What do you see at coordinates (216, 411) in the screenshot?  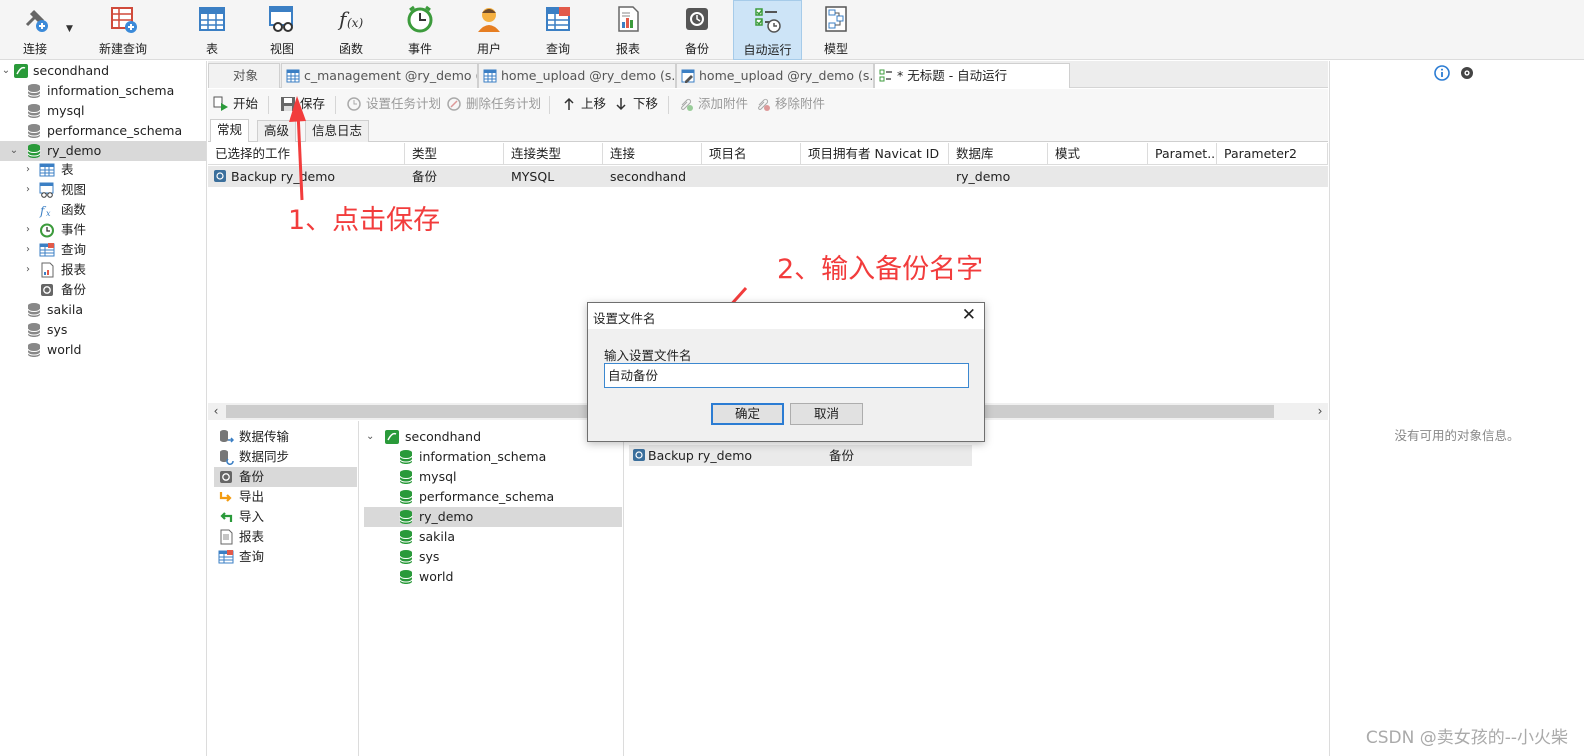 I see `scroll-left-icon: ‹` at bounding box center [216, 411].